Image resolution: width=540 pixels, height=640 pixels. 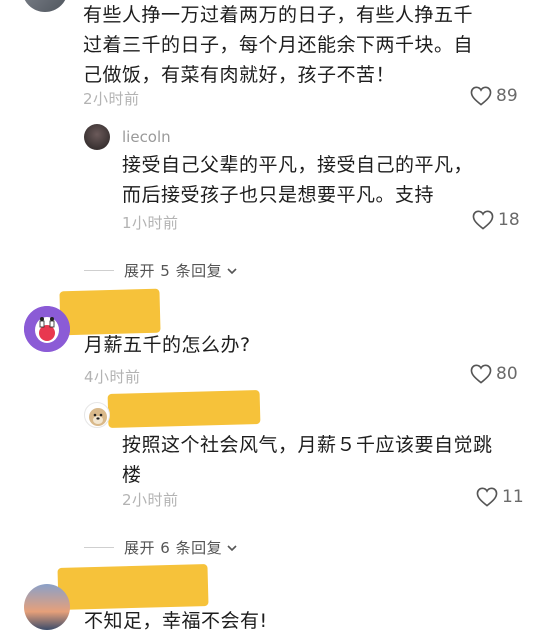 I want to click on reply-text: 按照这个社会风气，月薪５千应该要自觉跳 楼, so click(x=307, y=460).